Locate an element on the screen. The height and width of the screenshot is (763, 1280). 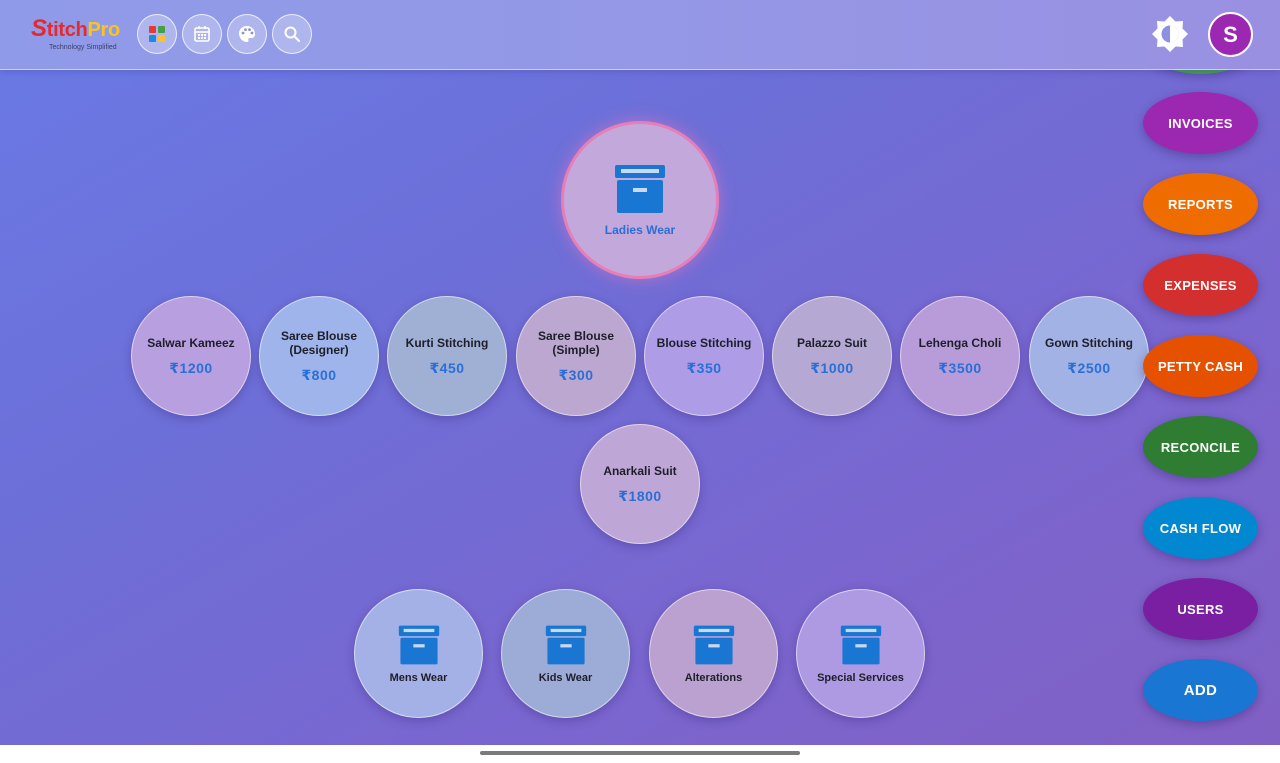
logo-tagline: Technology Simplified is located at coordinates (83, 47).